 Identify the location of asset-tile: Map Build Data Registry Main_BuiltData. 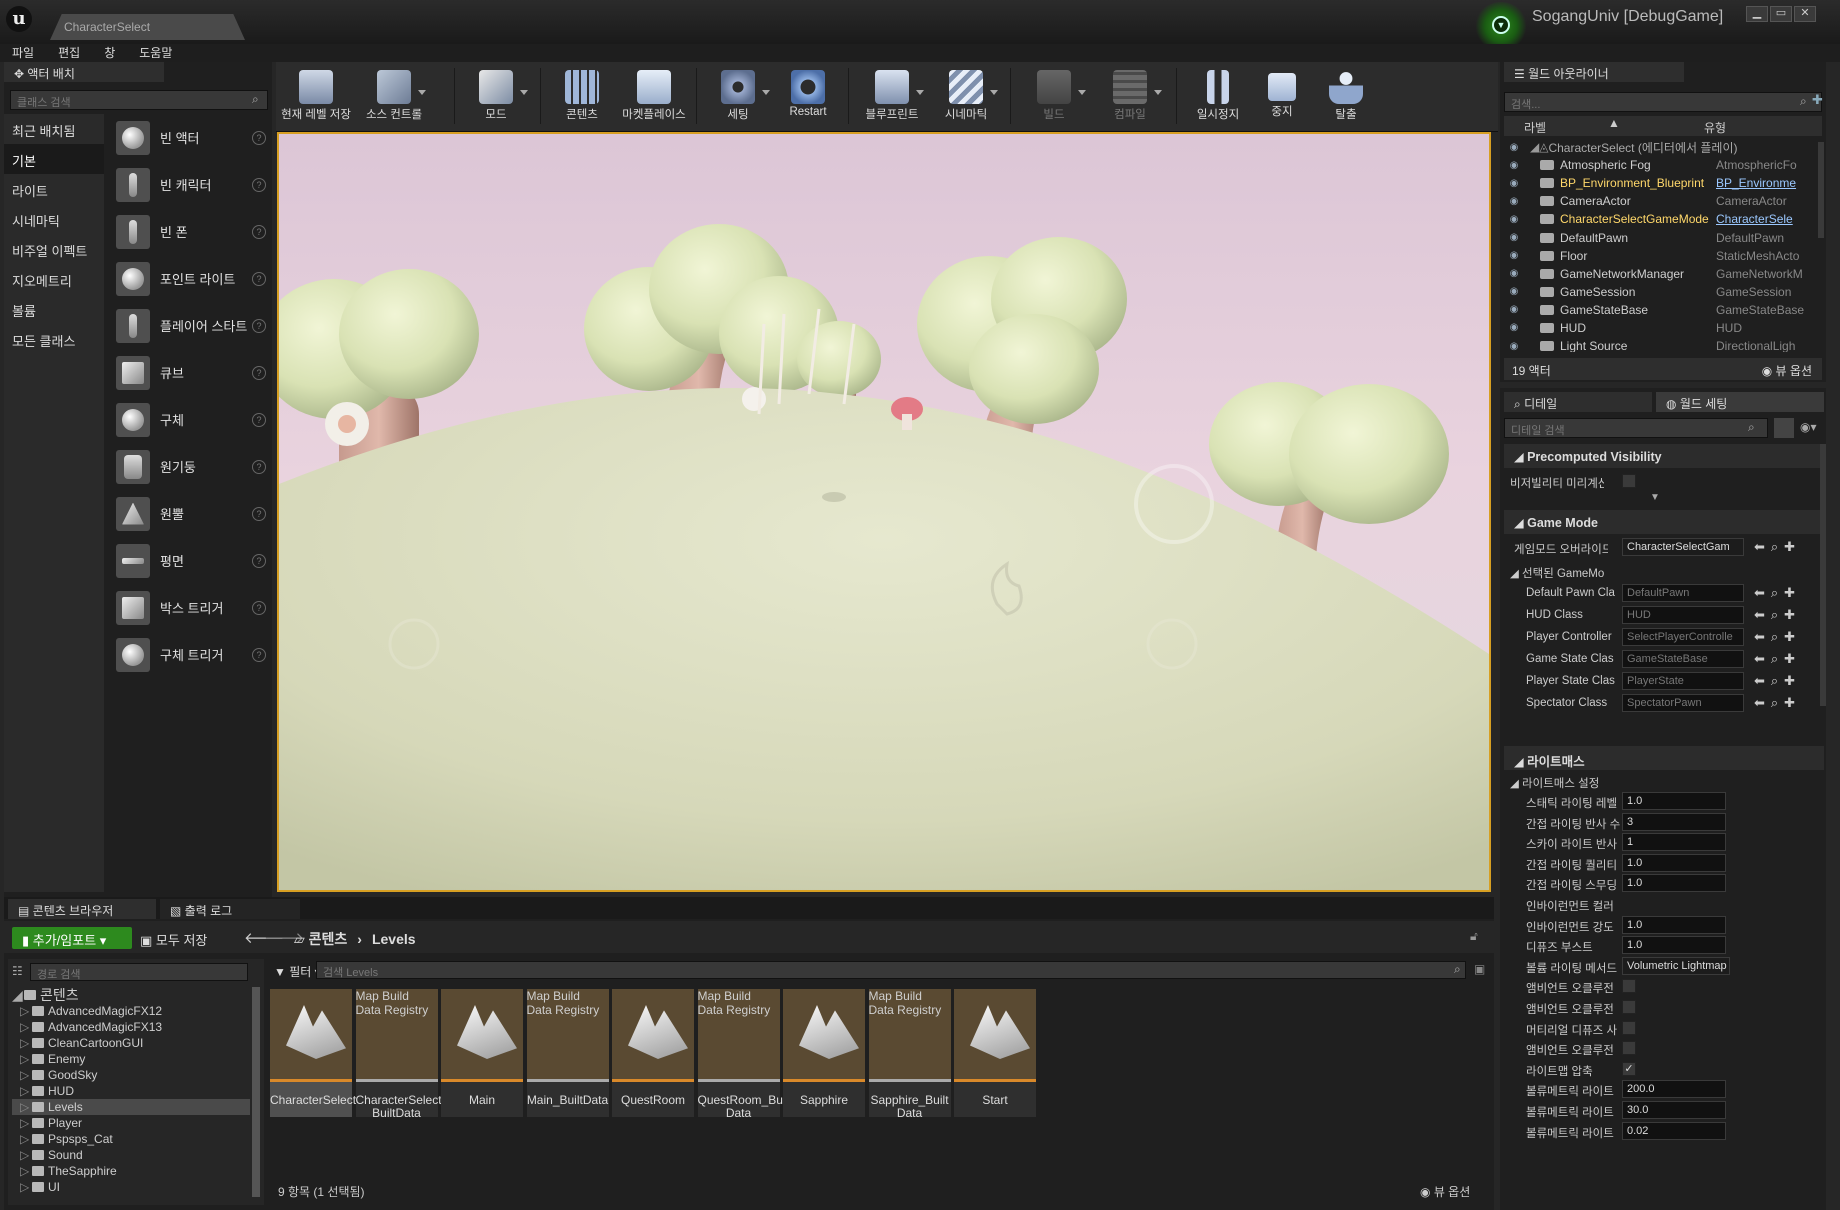
(567, 1053).